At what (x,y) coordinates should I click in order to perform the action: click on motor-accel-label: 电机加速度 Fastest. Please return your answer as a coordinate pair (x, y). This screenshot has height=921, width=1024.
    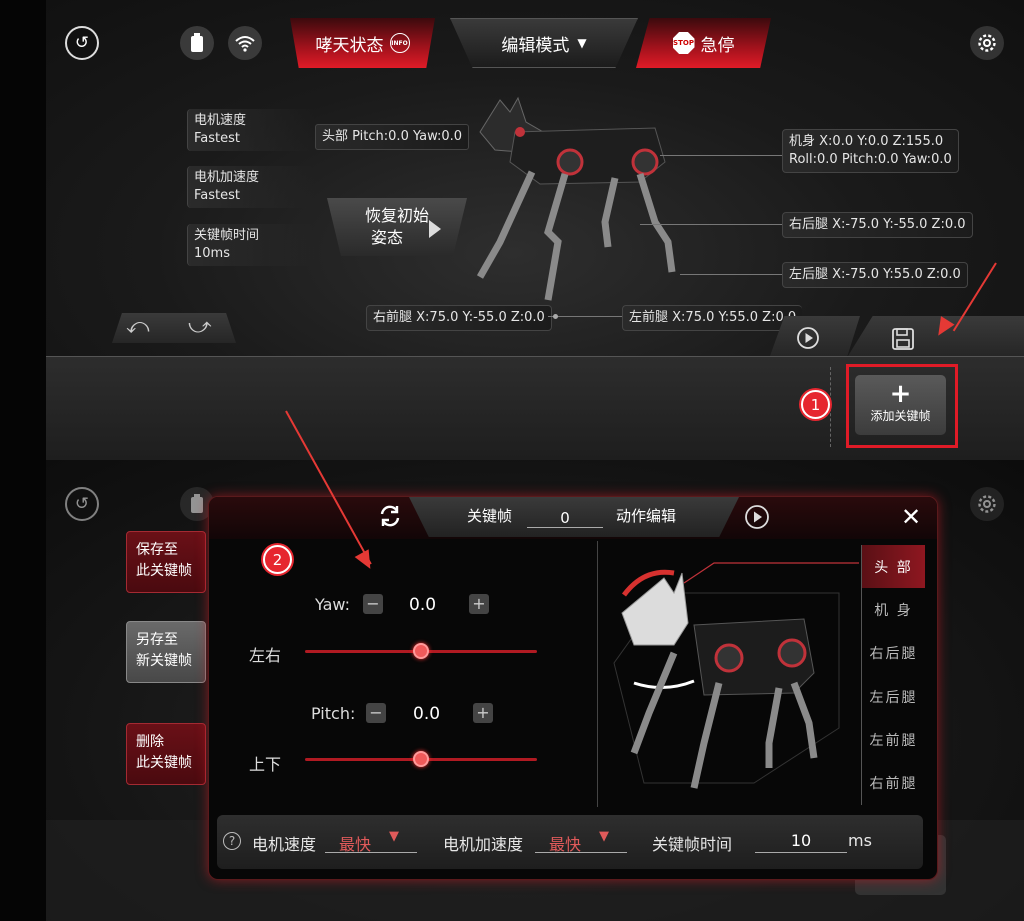
    Looking at the image, I should click on (251, 187).